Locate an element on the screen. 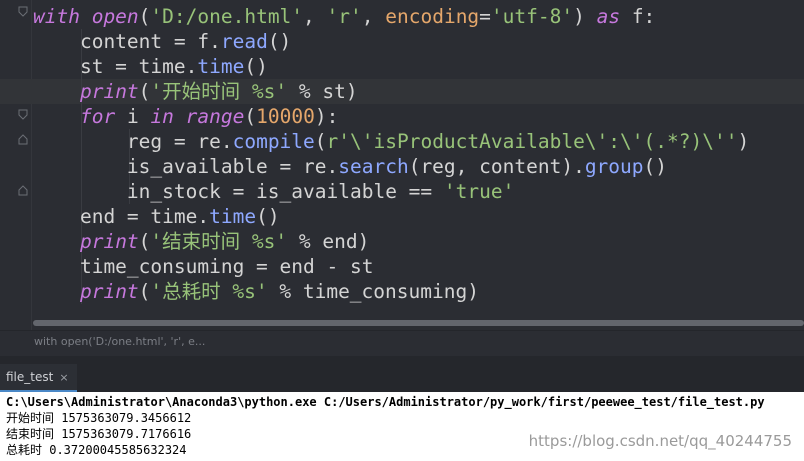 Image resolution: width=804 pixels, height=461 pixels. code-token: reg = re. is located at coordinates (133, 141).